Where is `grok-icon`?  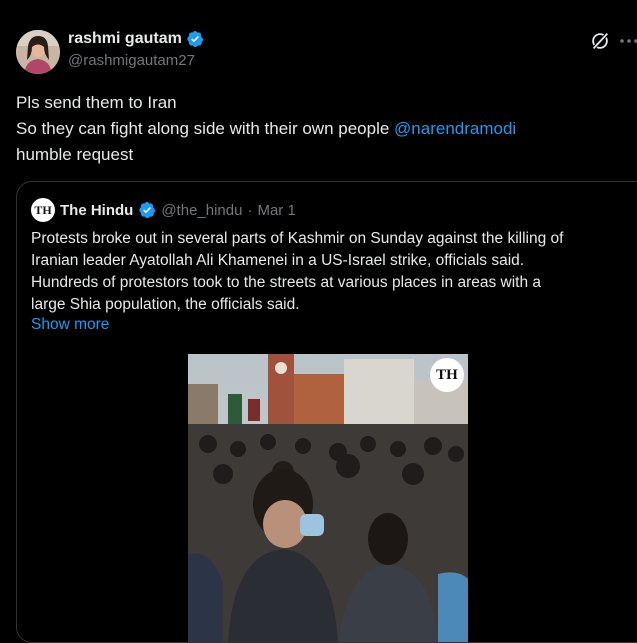
grok-icon is located at coordinates (600, 41).